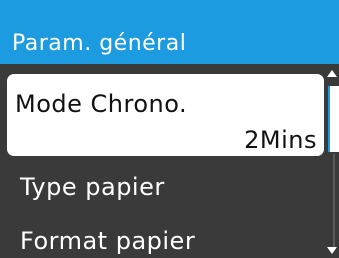 This screenshot has width=339, height=258. Describe the element at coordinates (332, 73) in the screenshot. I see `scroll-up-icon` at that location.